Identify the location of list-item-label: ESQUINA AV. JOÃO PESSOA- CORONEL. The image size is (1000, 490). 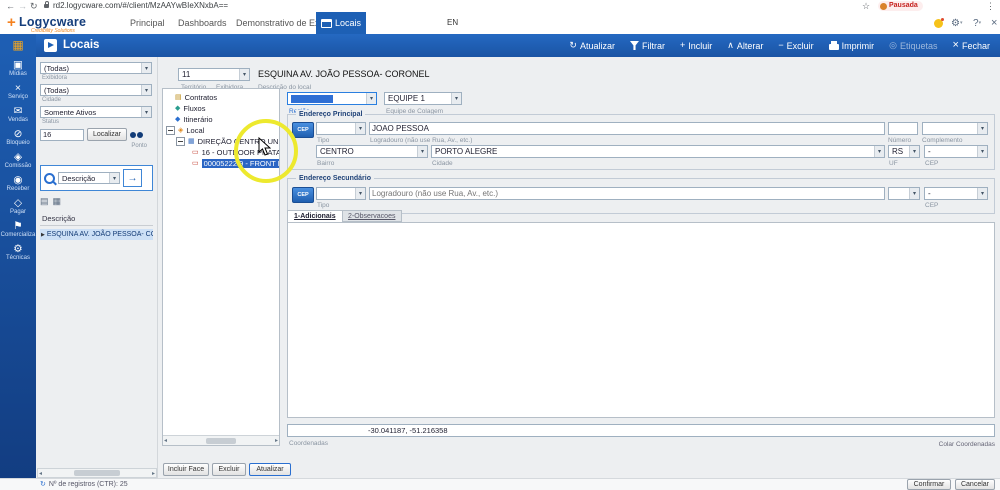
(99, 234).